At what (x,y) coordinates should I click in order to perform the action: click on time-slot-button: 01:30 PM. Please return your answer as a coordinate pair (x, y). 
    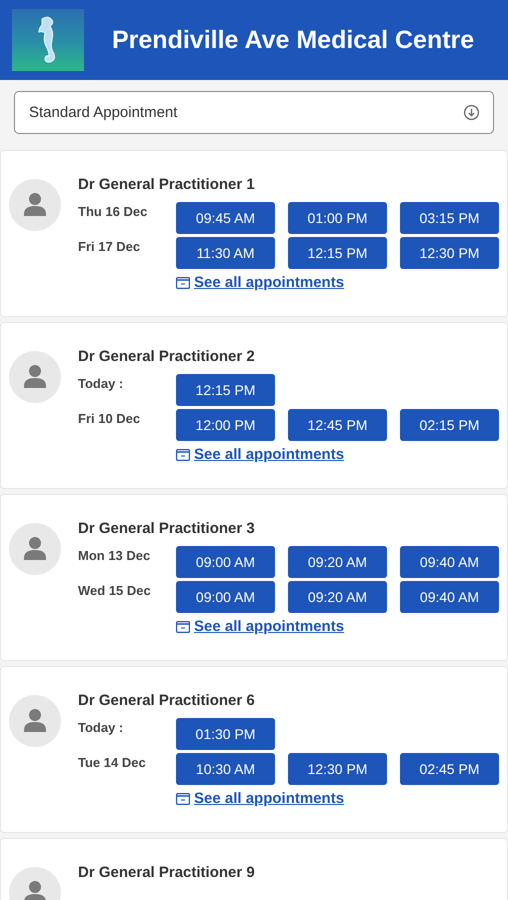
    Looking at the image, I should click on (225, 734).